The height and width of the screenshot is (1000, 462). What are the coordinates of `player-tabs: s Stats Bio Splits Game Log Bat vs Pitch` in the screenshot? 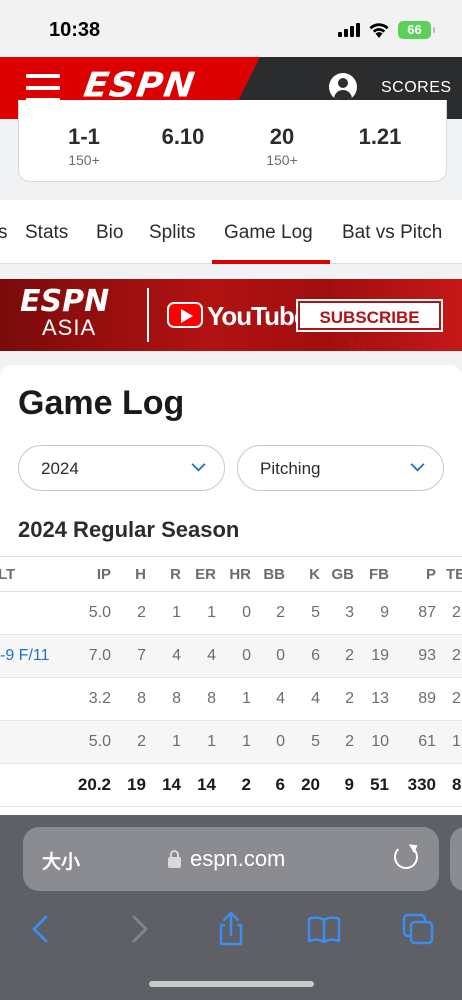 It's located at (231, 232).